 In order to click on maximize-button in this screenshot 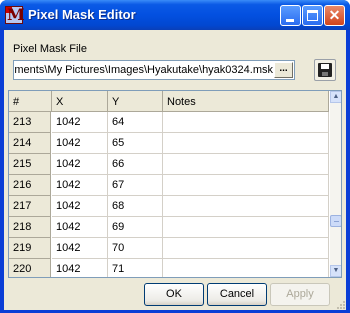, I will do `click(312, 15)`.